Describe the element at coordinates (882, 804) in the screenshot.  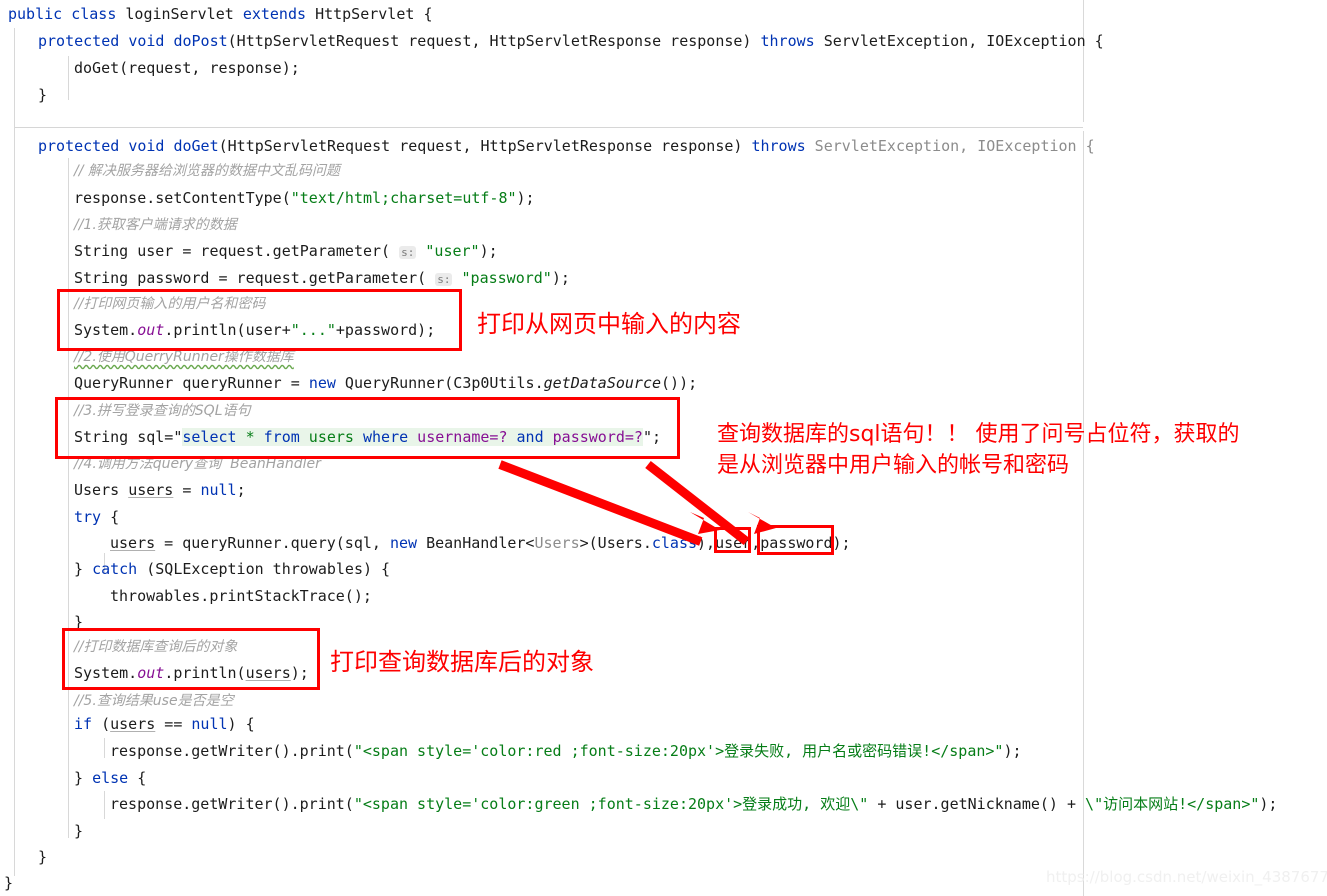
I see `token-ok-mid-1: +` at that location.